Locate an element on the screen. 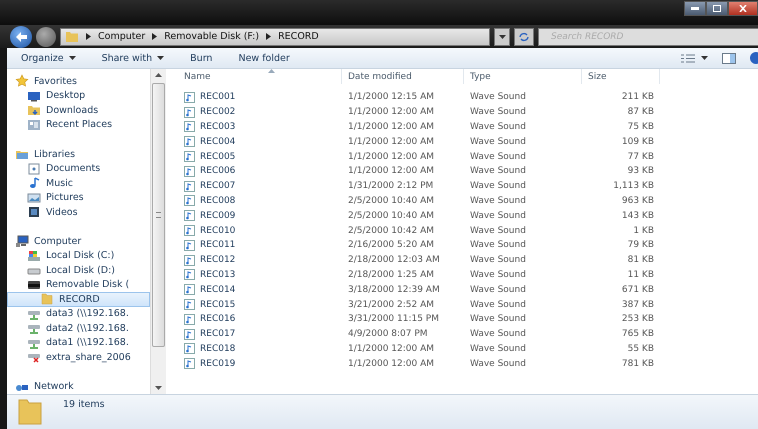  toolbar-button: Burn is located at coordinates (201, 58).